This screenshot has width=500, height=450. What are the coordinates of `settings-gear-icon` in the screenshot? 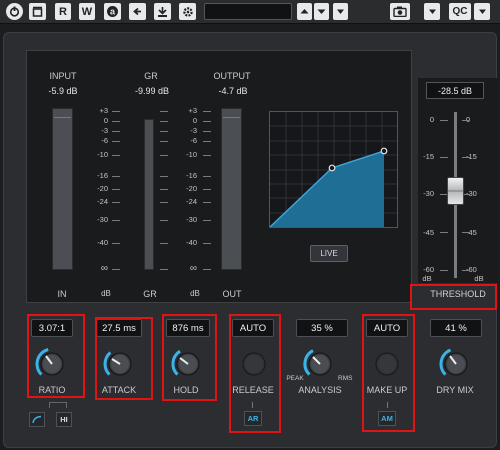 It's located at (187, 11).